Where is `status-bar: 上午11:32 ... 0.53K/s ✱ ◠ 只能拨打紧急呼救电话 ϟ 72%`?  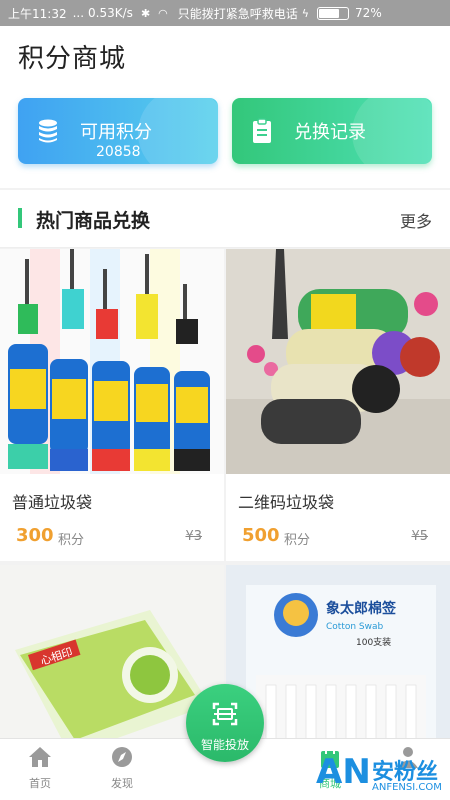 status-bar: 上午11:32 ... 0.53K/s ✱ ◠ 只能拨打紧急呼救电话 ϟ 72% is located at coordinates (225, 13).